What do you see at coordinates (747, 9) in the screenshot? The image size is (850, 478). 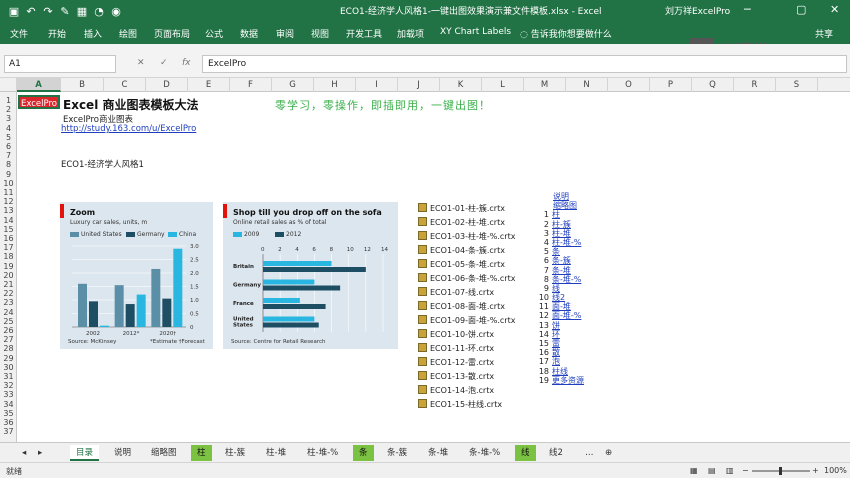 I see `minimize-icon: ─` at bounding box center [747, 9].